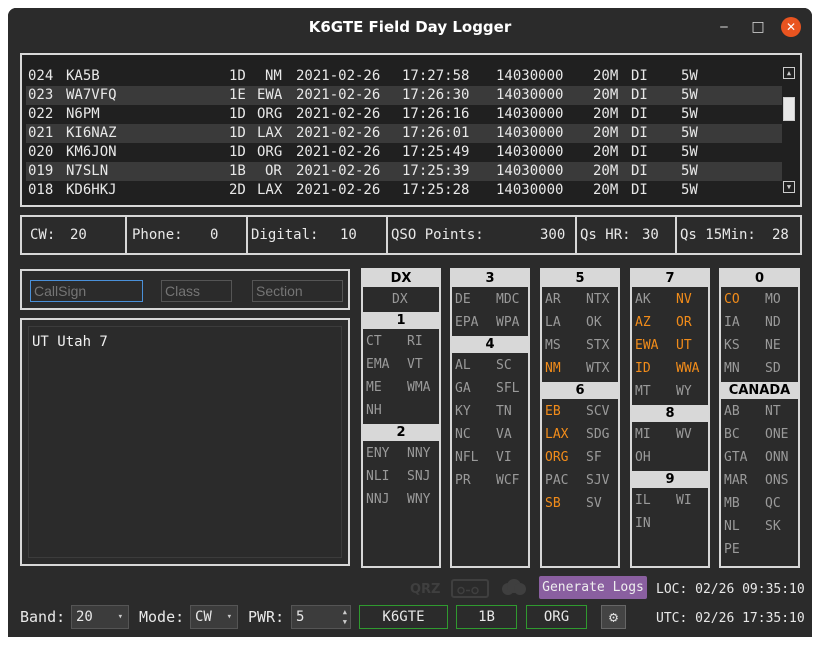 The height and width of the screenshot is (647, 820). I want to click on scroll-thumb, so click(789, 109).